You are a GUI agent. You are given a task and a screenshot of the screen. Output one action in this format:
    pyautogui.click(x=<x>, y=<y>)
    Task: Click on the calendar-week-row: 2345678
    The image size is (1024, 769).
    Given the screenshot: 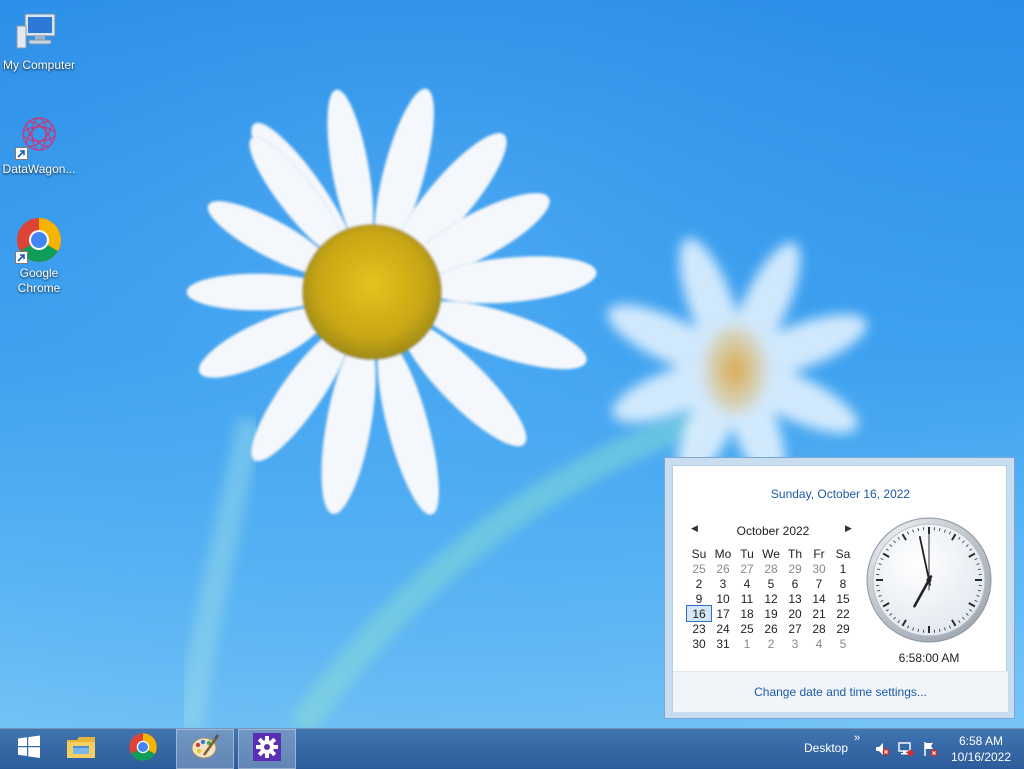 What is the action you would take?
    pyautogui.click(x=771, y=583)
    